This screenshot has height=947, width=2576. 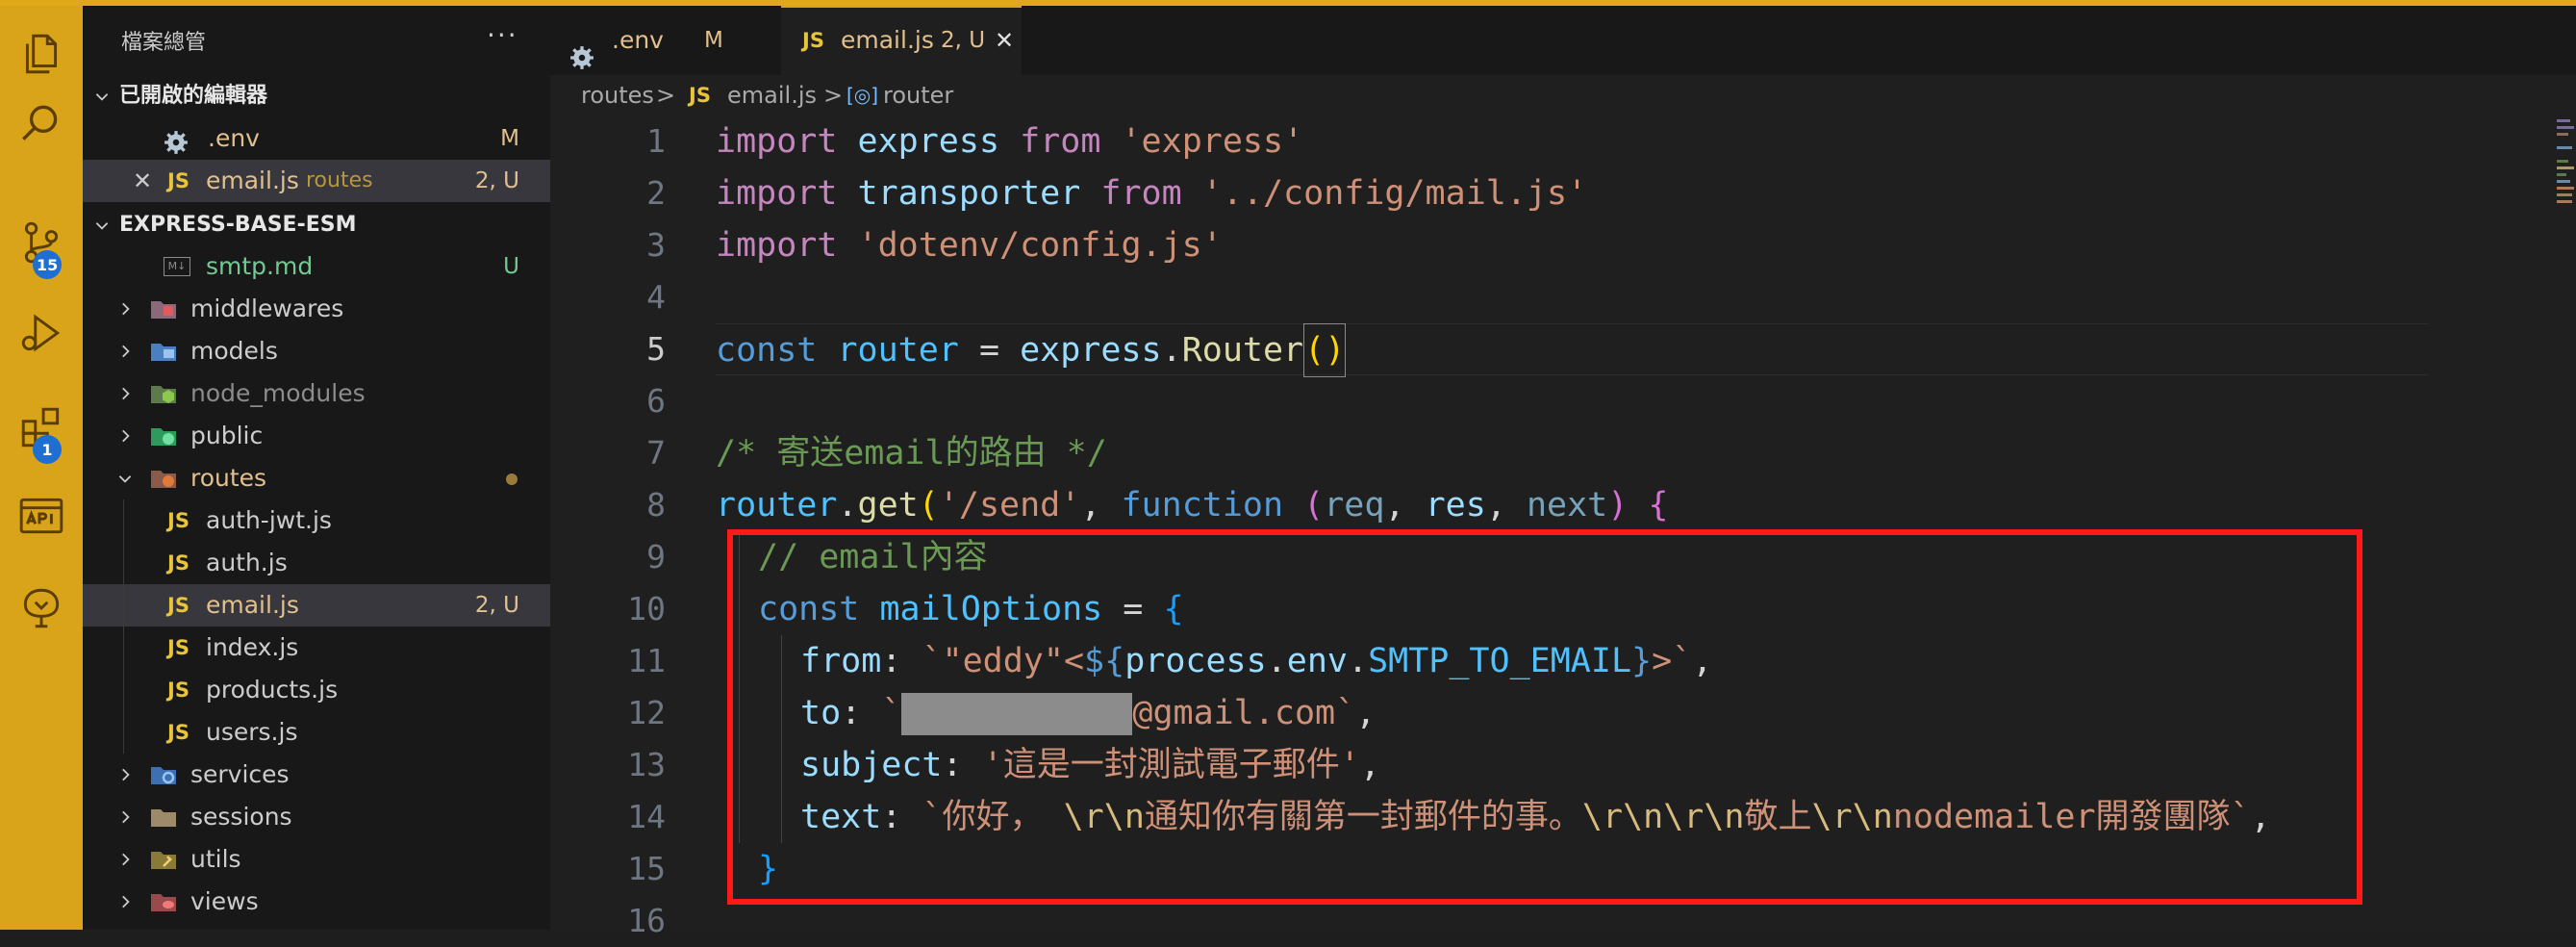 What do you see at coordinates (41, 54) in the screenshot?
I see `explorer-icon` at bounding box center [41, 54].